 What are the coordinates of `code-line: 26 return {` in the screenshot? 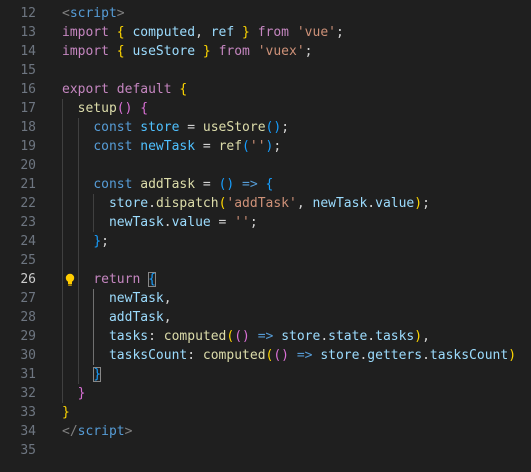 It's located at (265, 279).